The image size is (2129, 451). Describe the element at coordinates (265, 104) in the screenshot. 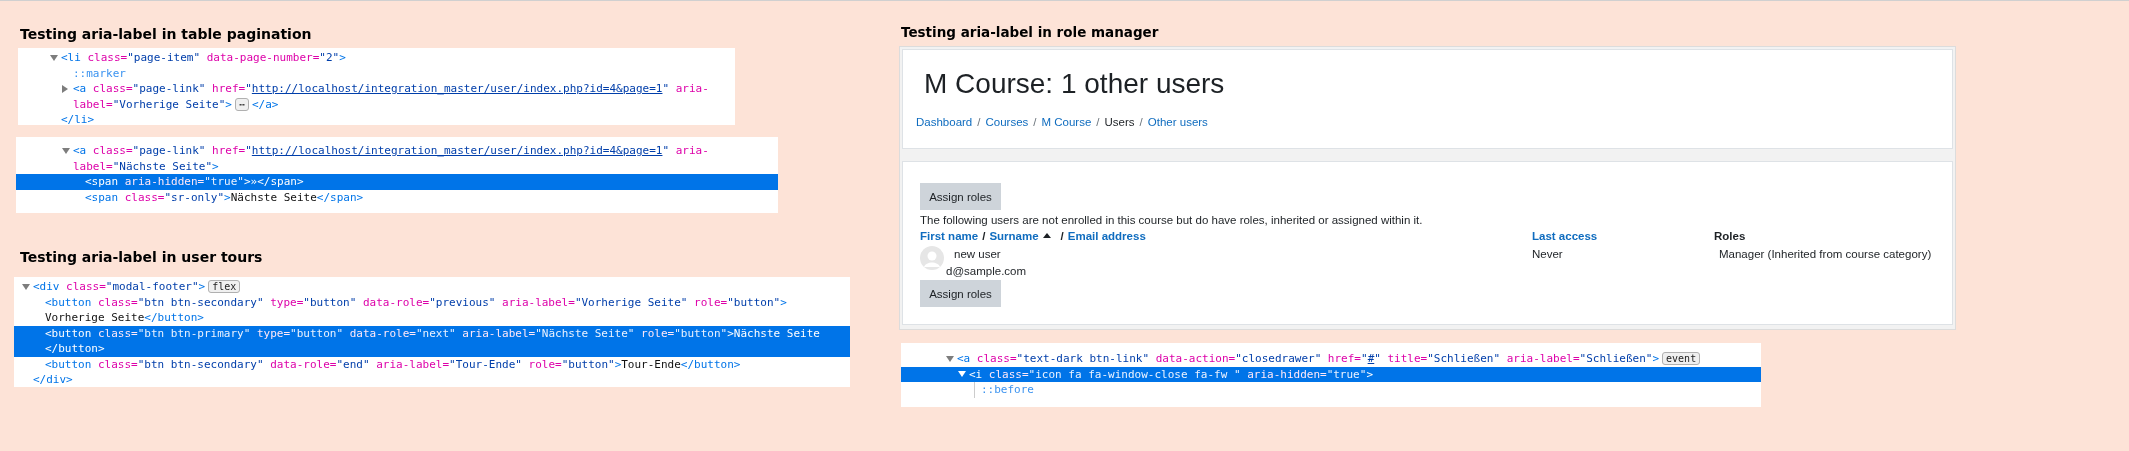

I see `code-line: </a>` at that location.